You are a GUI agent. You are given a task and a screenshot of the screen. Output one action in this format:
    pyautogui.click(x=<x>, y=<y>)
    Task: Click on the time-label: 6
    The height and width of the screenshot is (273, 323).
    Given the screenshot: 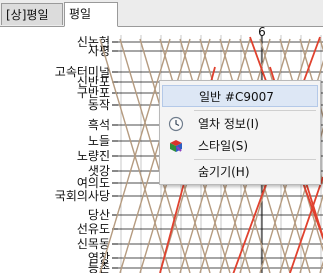 What is the action you would take?
    pyautogui.click(x=262, y=33)
    